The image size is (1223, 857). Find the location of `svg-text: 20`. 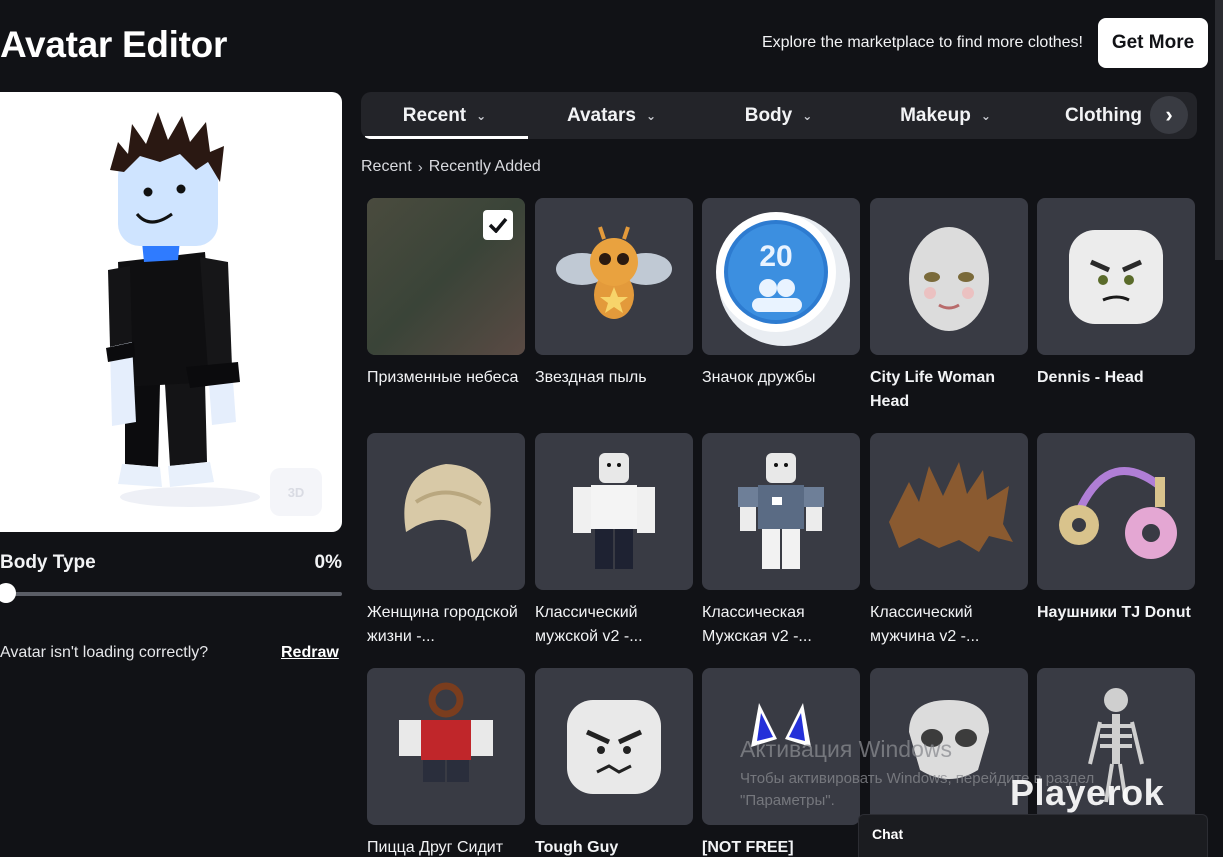

svg-text: 20 is located at coordinates (775, 256).